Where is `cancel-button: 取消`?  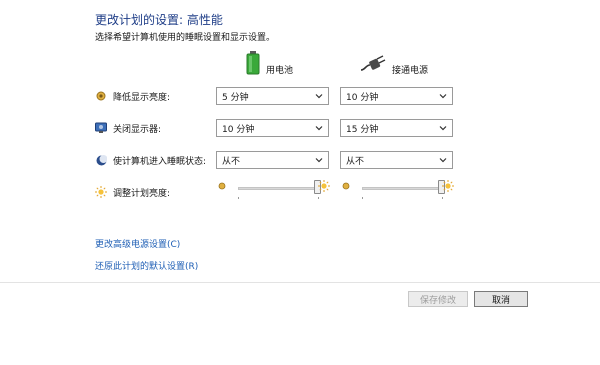 cancel-button: 取消 is located at coordinates (501, 299).